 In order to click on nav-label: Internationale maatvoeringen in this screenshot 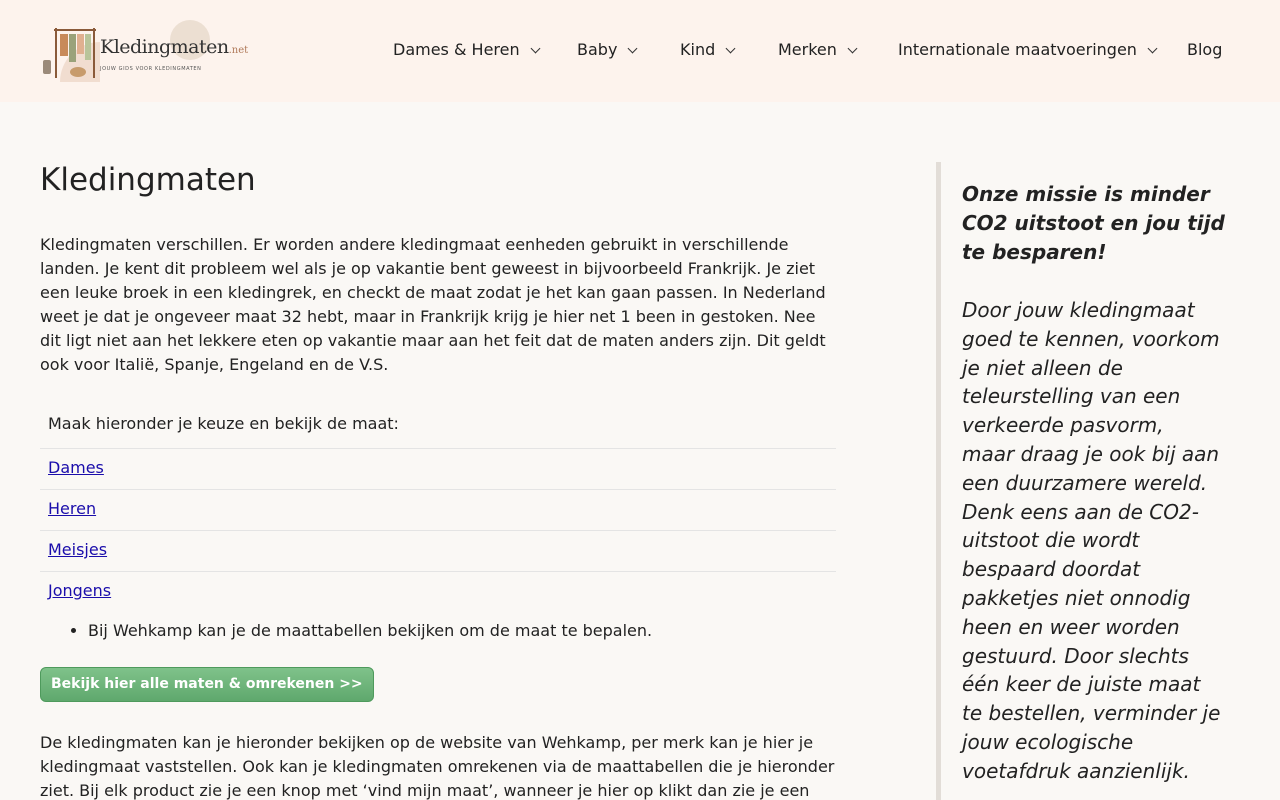, I will do `click(1017, 49)`.